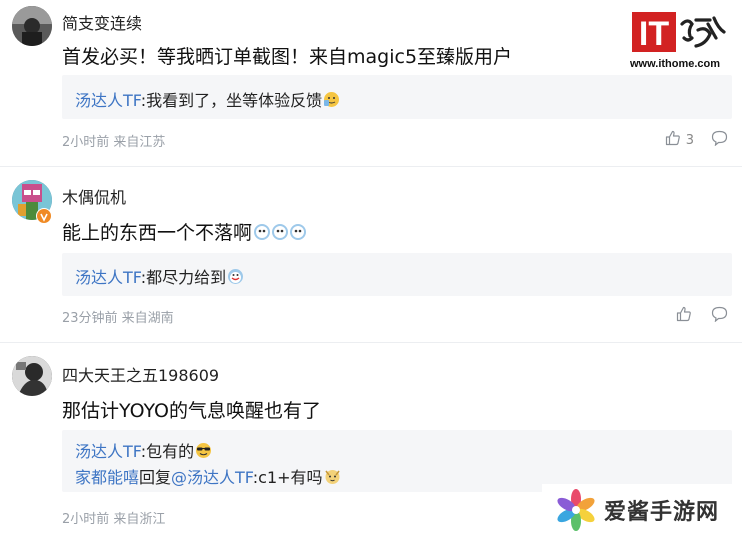 This screenshot has height=534, width=742. Describe the element at coordinates (44, 216) in the screenshot. I see `verified-badge-icon` at that location.